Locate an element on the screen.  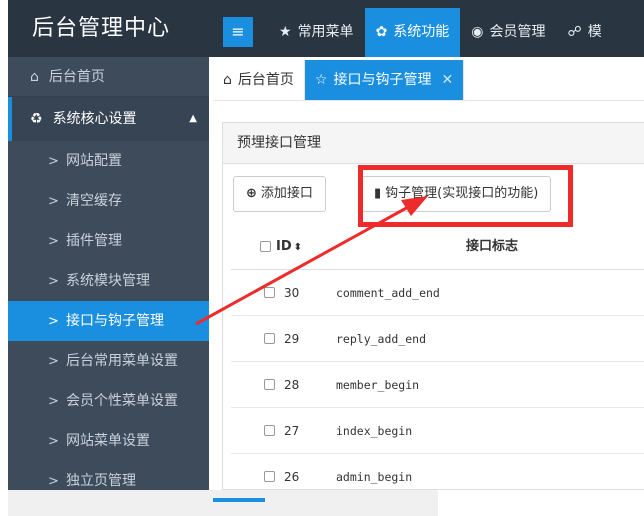
sidebar-item-label: 独立页管理 is located at coordinates (101, 481).